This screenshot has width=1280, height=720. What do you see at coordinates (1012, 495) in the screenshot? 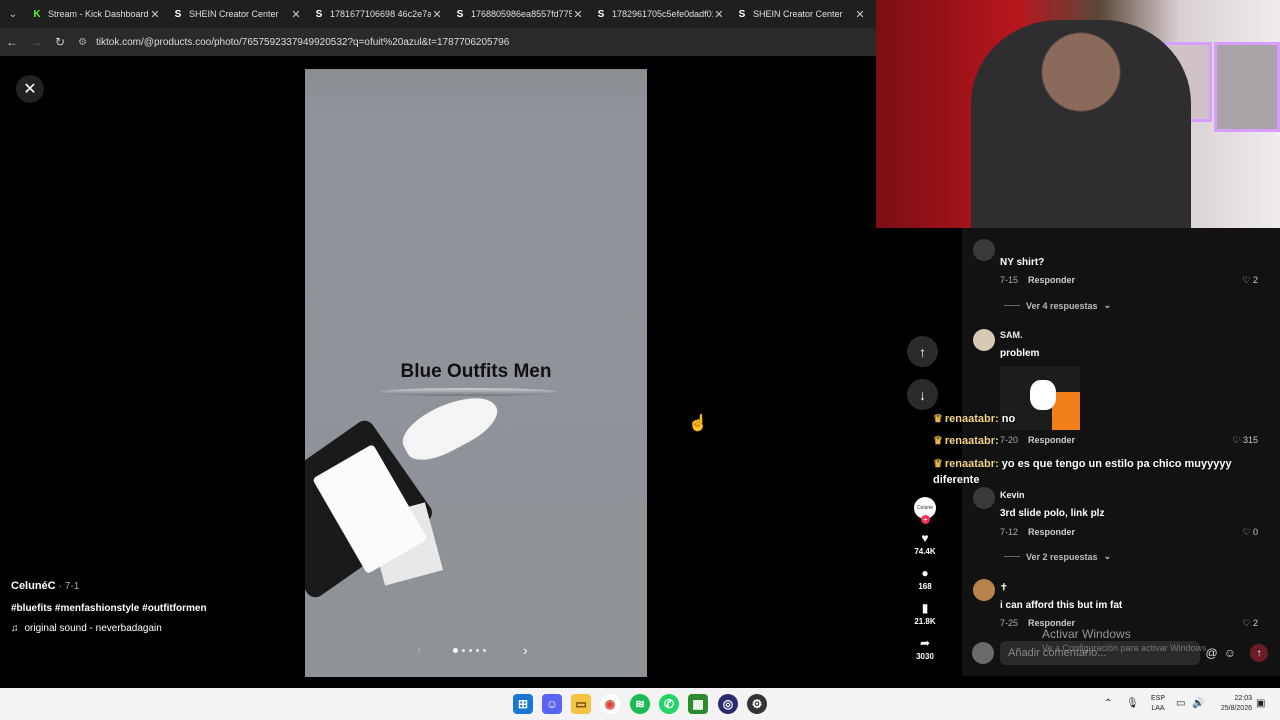
I see `comment-username: Kevin` at bounding box center [1012, 495].